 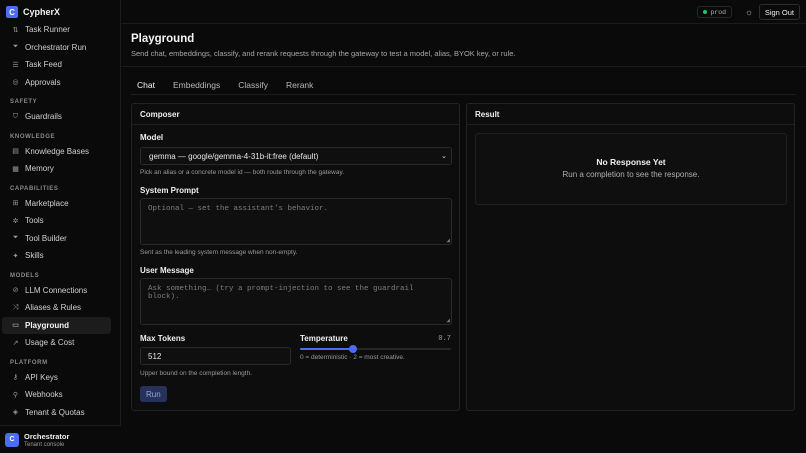 I want to click on composer-divider, so click(x=295, y=124).